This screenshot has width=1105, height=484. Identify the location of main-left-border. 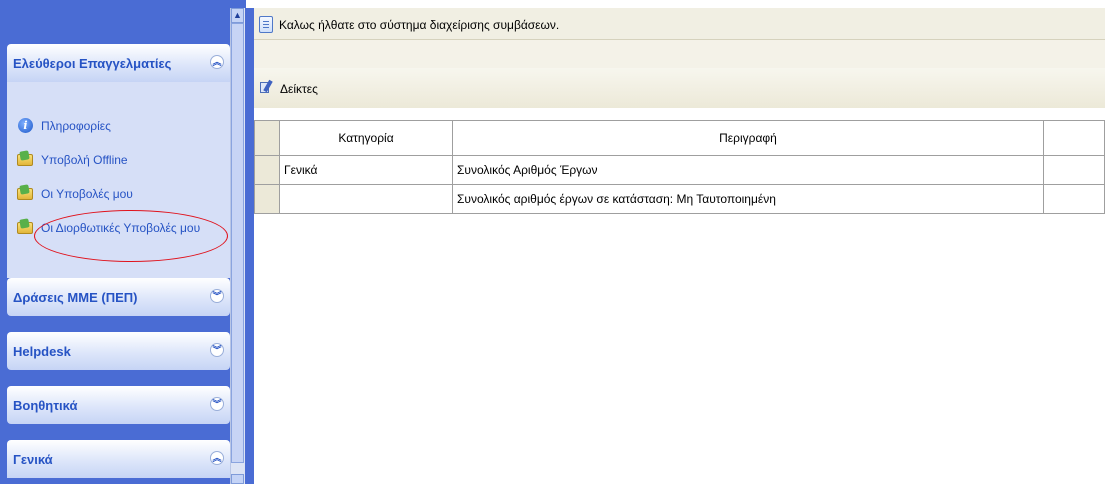
(250, 246).